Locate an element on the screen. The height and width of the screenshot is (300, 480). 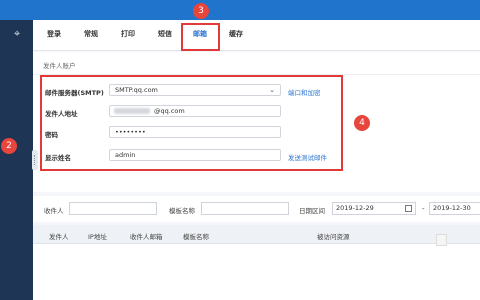
pin-icon: ⌖ is located at coordinates (17, 33).